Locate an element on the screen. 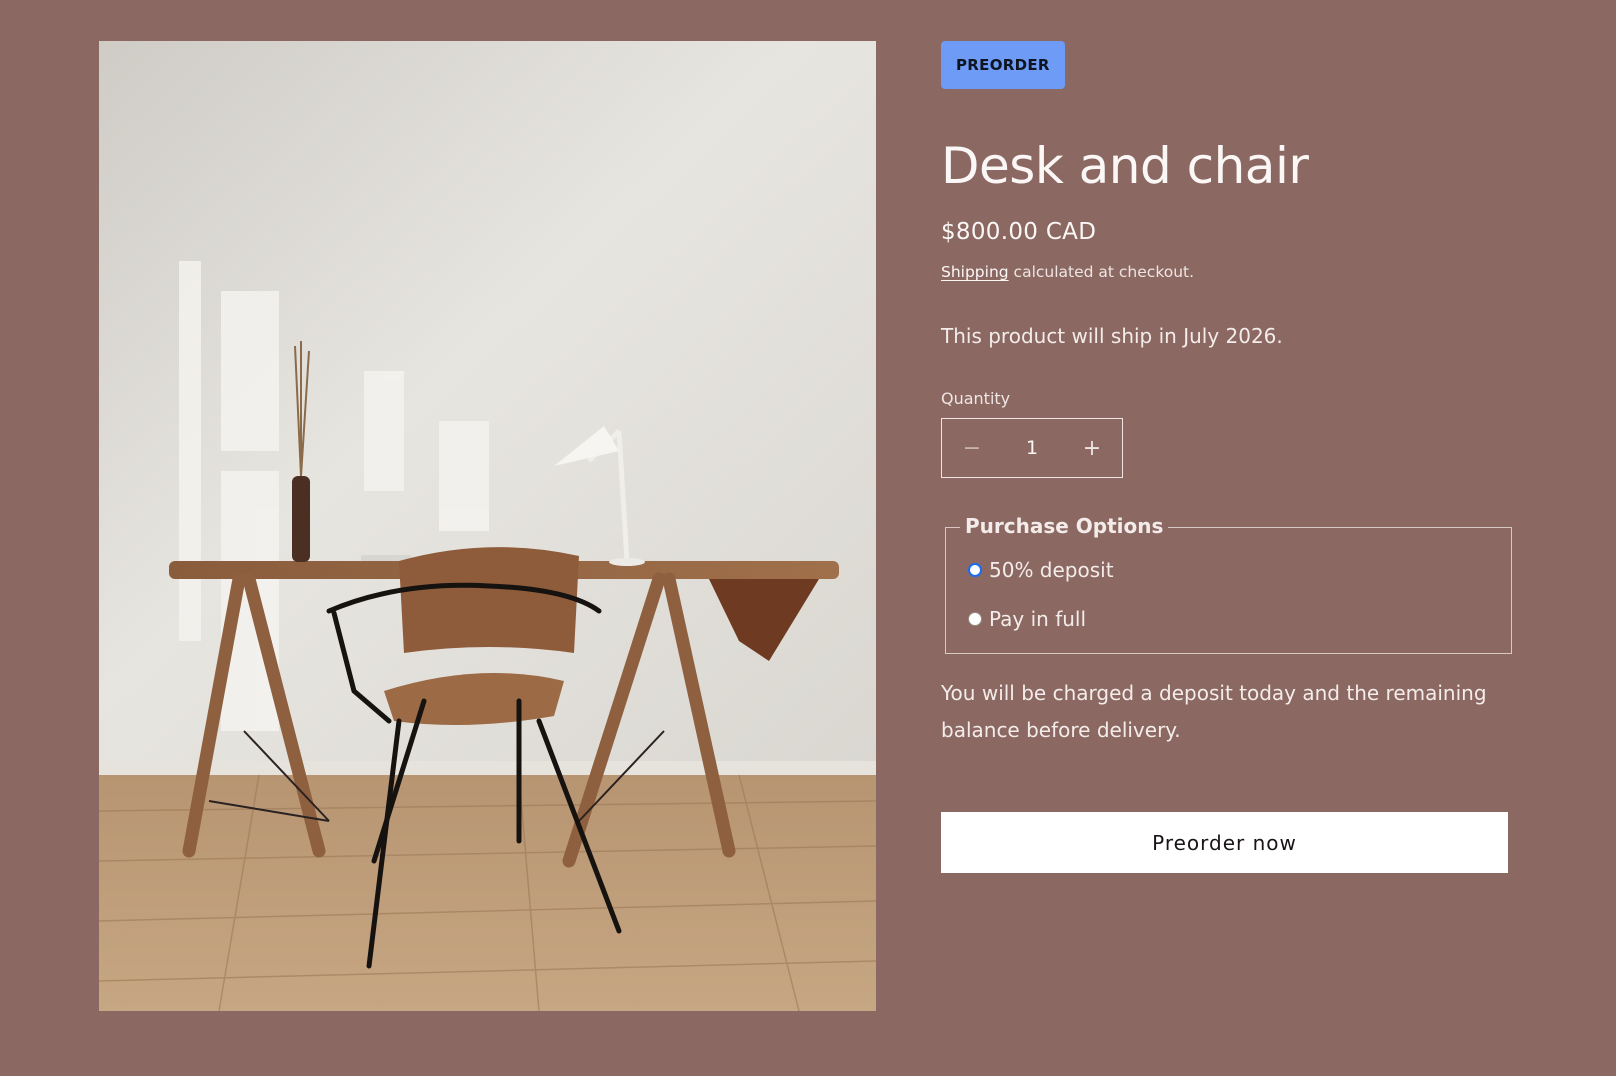 Image resolution: width=1616 pixels, height=1076 pixels. increase-quantity-button: + is located at coordinates (1092, 448).